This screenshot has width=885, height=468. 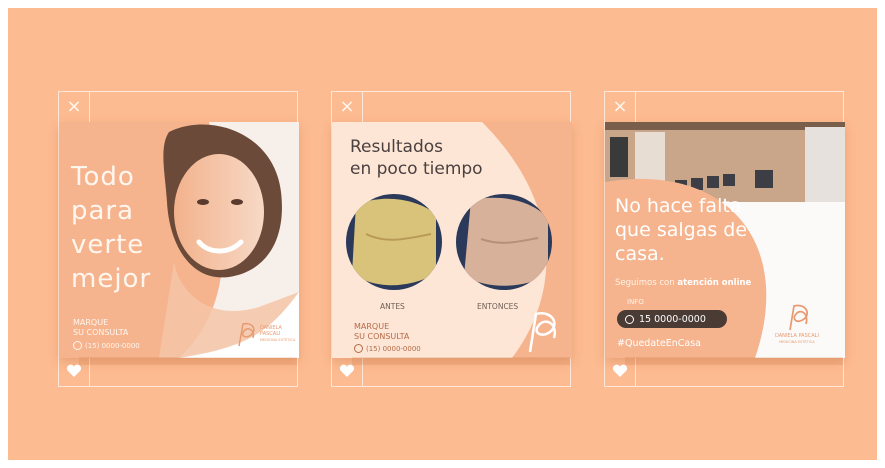 I want to click on headline-line: para, so click(x=103, y=211).